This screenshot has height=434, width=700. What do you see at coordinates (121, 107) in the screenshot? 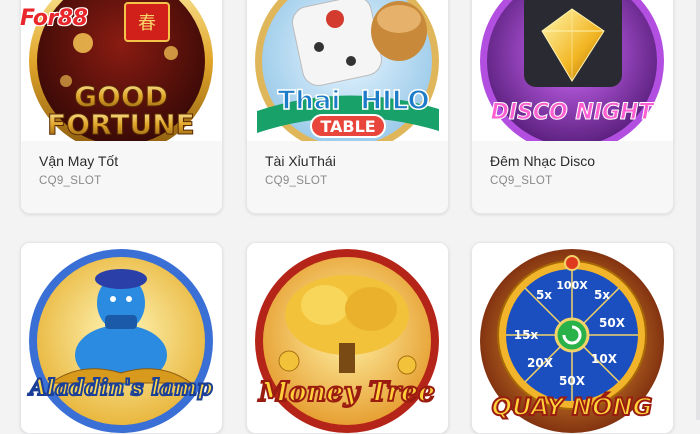
I see `game-card-good-fortune: 春 GOOD FORTUNE Vận May Tốt CQ9_SLOT` at bounding box center [121, 107].